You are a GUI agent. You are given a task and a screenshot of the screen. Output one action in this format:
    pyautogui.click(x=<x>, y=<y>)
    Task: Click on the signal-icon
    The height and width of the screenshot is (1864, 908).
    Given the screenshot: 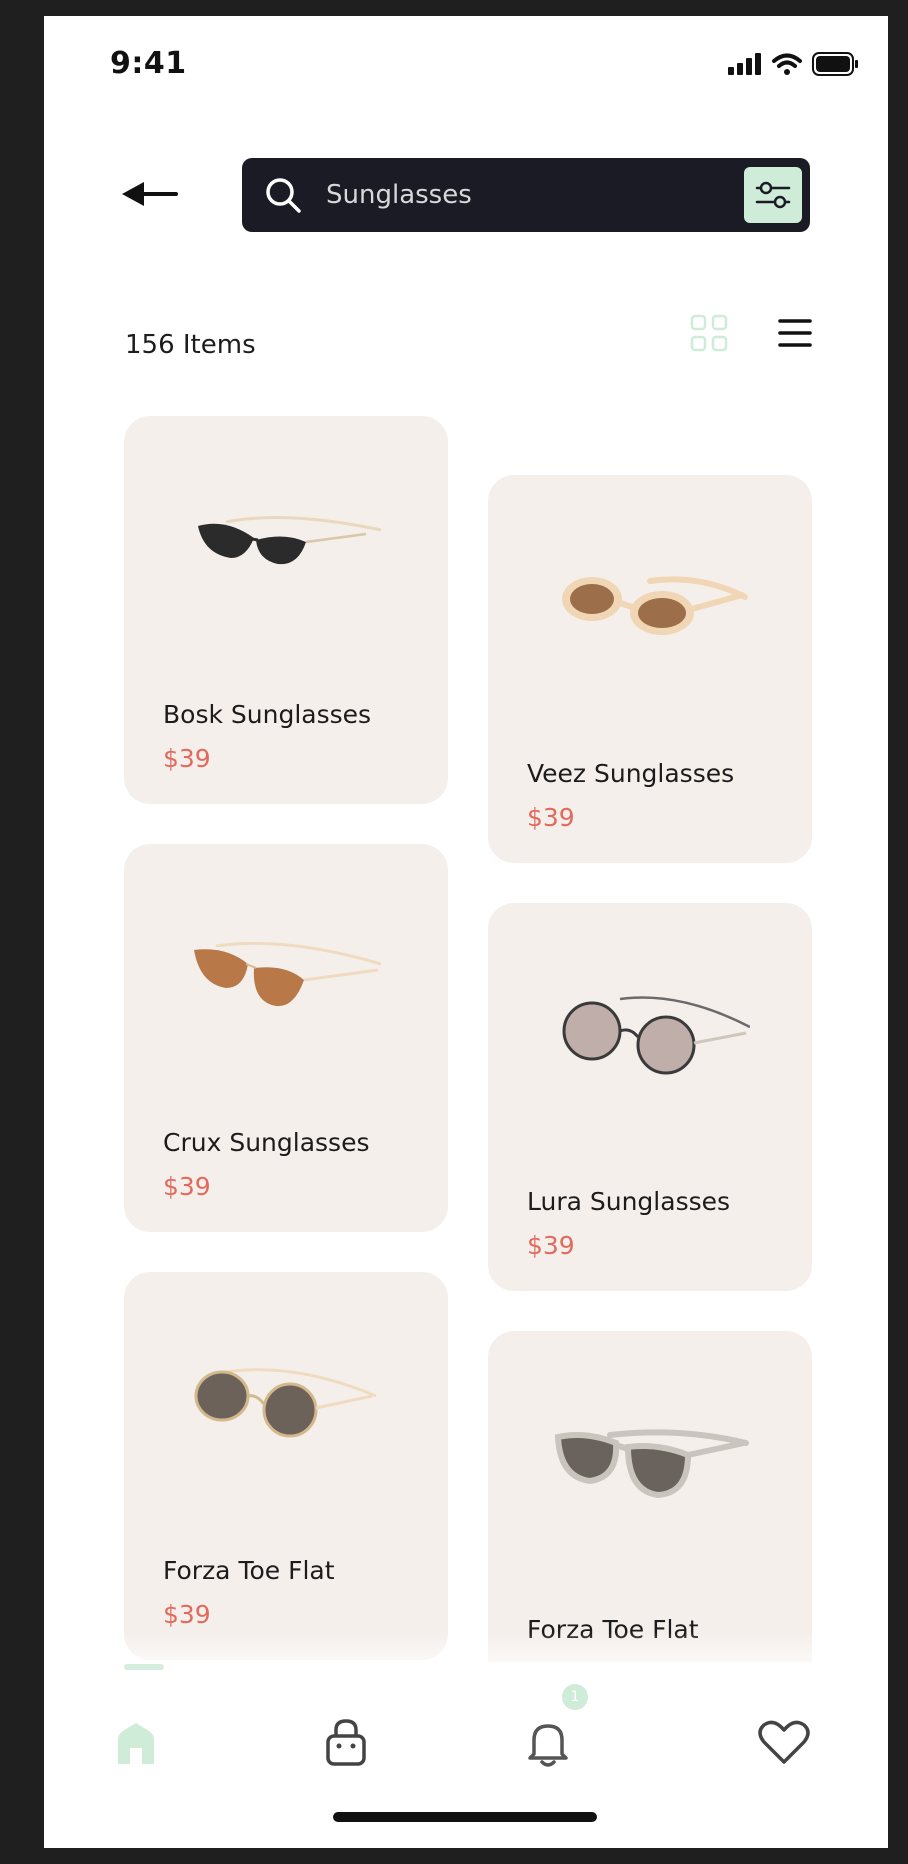 What is the action you would take?
    pyautogui.click(x=744, y=64)
    